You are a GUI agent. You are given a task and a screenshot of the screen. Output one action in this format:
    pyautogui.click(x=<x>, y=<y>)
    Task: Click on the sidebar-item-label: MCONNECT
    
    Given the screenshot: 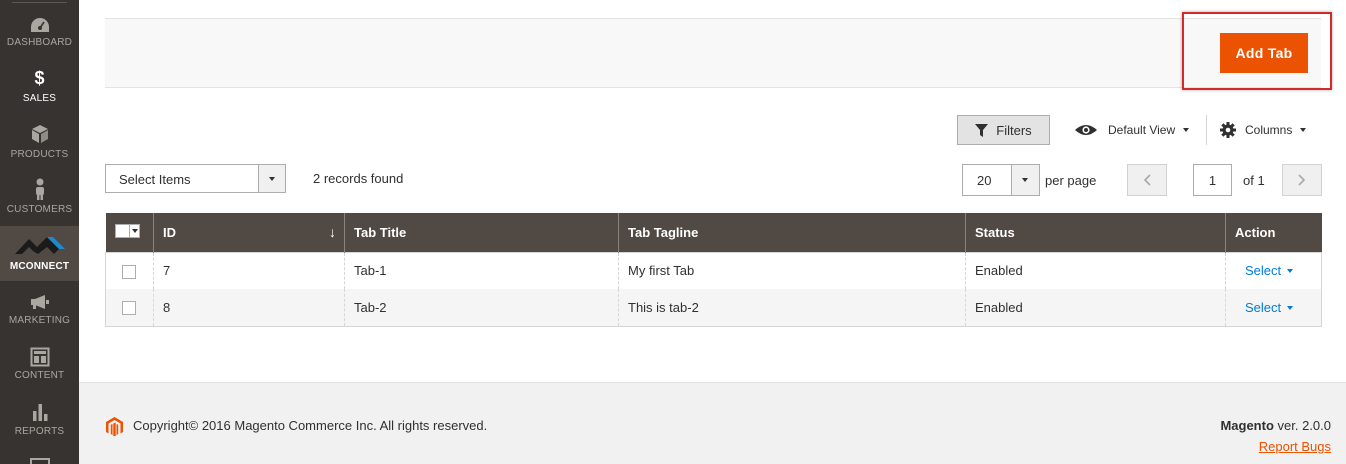 What is the action you would take?
    pyautogui.click(x=39, y=266)
    